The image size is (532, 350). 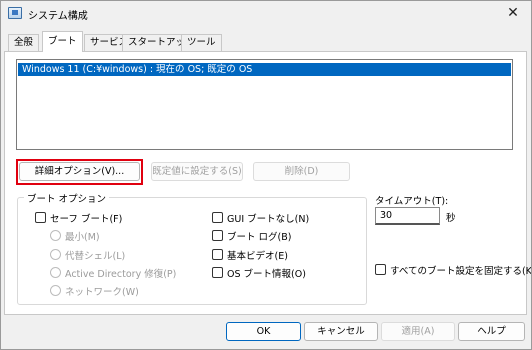 What do you see at coordinates (62, 41) in the screenshot?
I see `tab-boot: ブート` at bounding box center [62, 41].